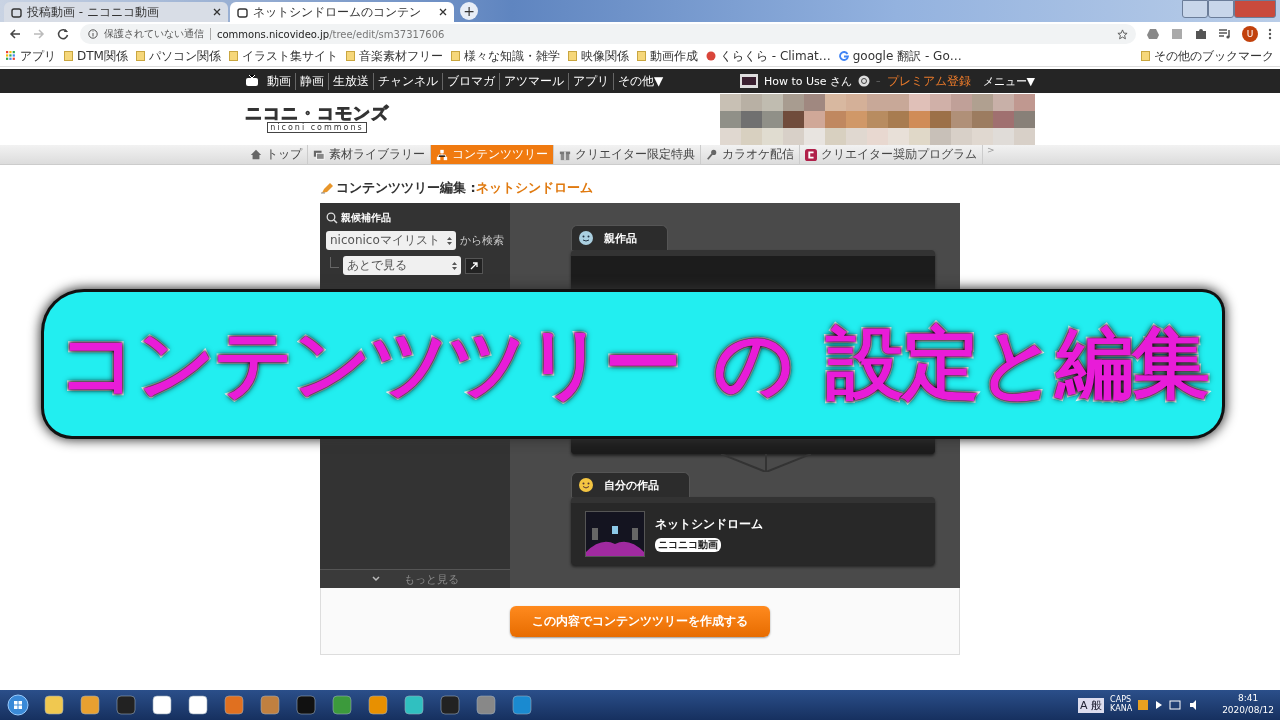 This screenshot has height=720, width=1280. I want to click on back-icon, so click(15, 34).